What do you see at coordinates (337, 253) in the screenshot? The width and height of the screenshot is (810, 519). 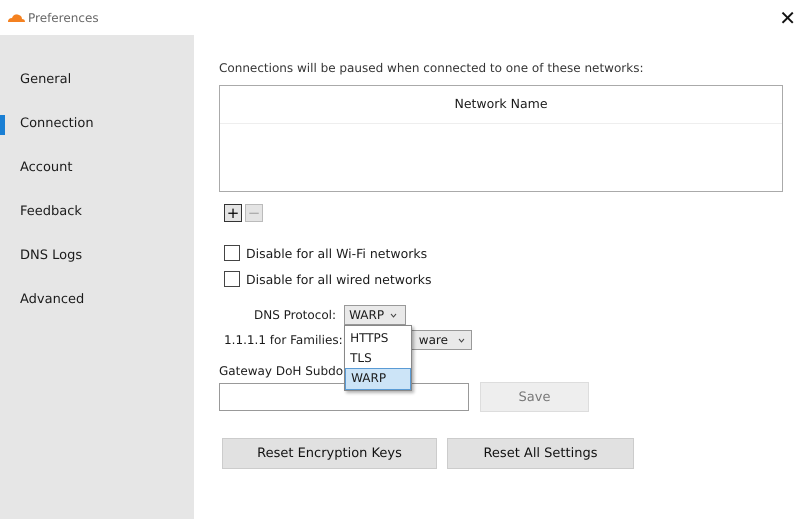 I see `checkbox-label: Disable for all Wi-Fi networks` at bounding box center [337, 253].